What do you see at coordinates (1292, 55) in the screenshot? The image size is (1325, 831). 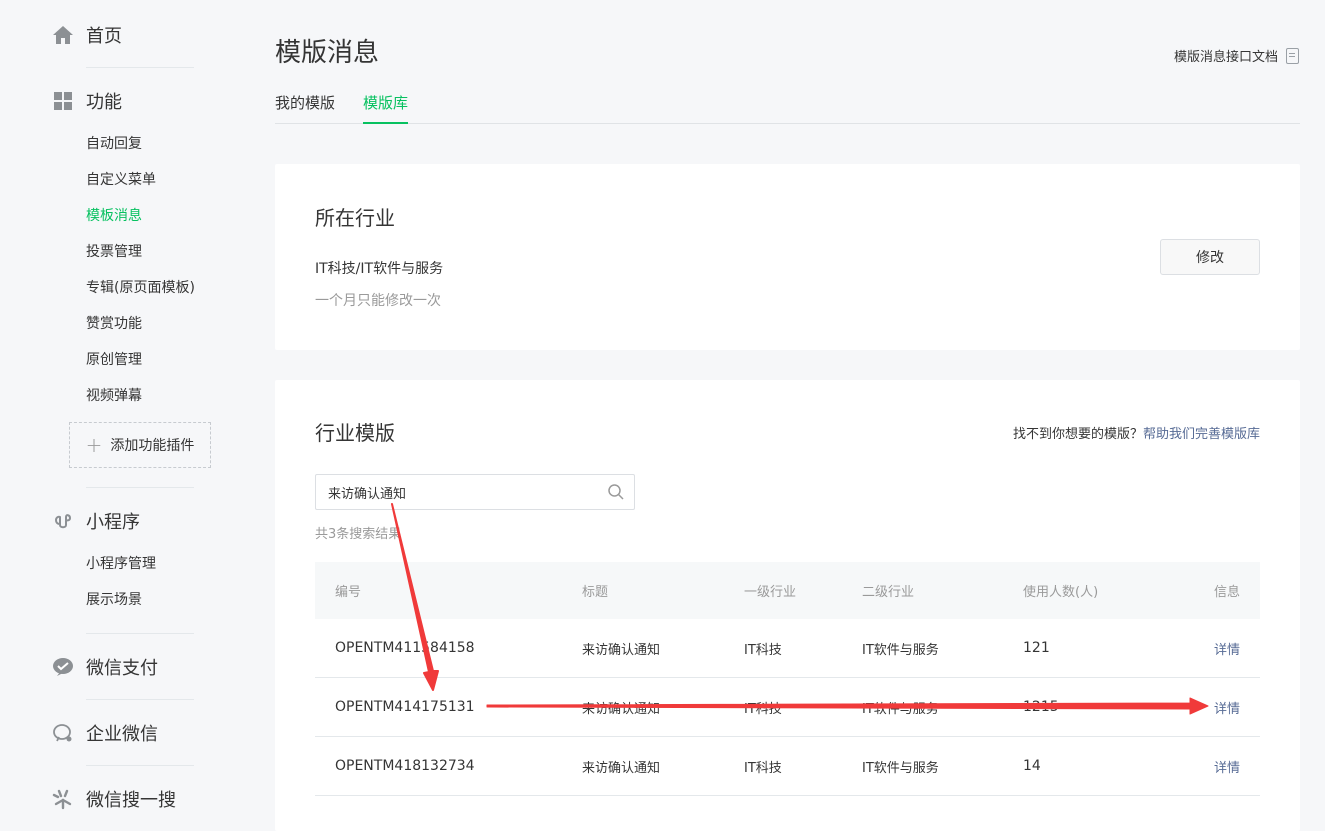 I see `document-icon` at bounding box center [1292, 55].